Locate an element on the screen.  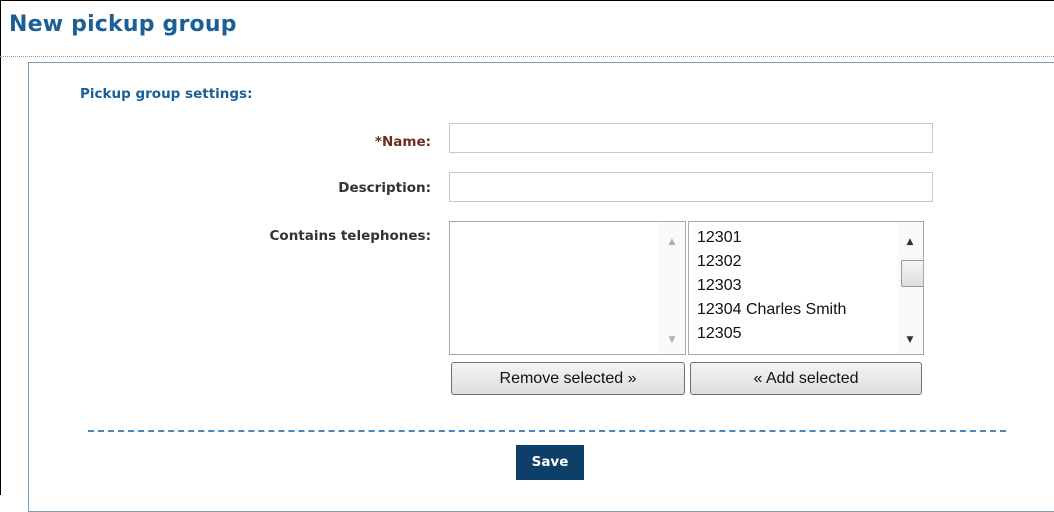
telephone-option: 12305 is located at coordinates (771, 334).